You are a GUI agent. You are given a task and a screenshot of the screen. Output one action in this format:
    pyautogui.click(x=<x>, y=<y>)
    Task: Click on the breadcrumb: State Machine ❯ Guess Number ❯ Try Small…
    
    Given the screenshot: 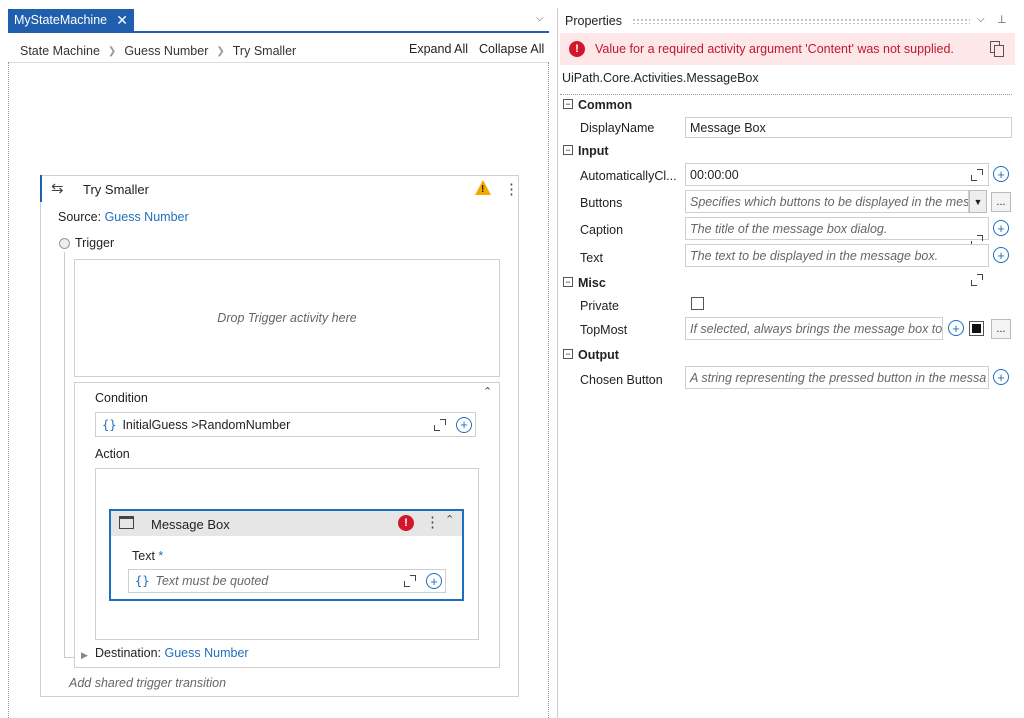 What is the action you would take?
    pyautogui.click(x=158, y=51)
    